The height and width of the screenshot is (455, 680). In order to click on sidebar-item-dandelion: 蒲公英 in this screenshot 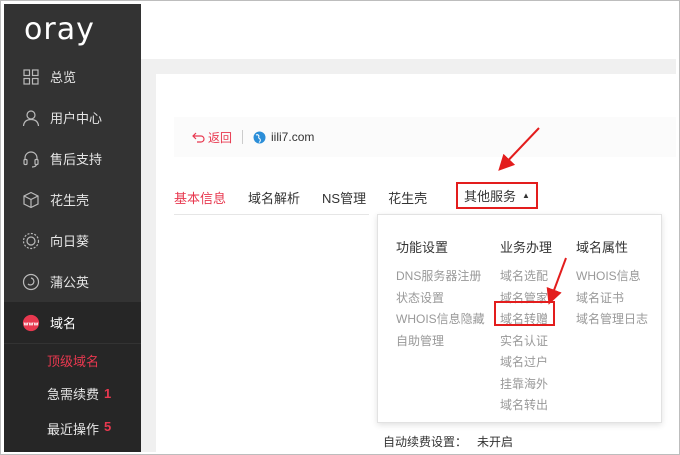, I will do `click(72, 281)`.